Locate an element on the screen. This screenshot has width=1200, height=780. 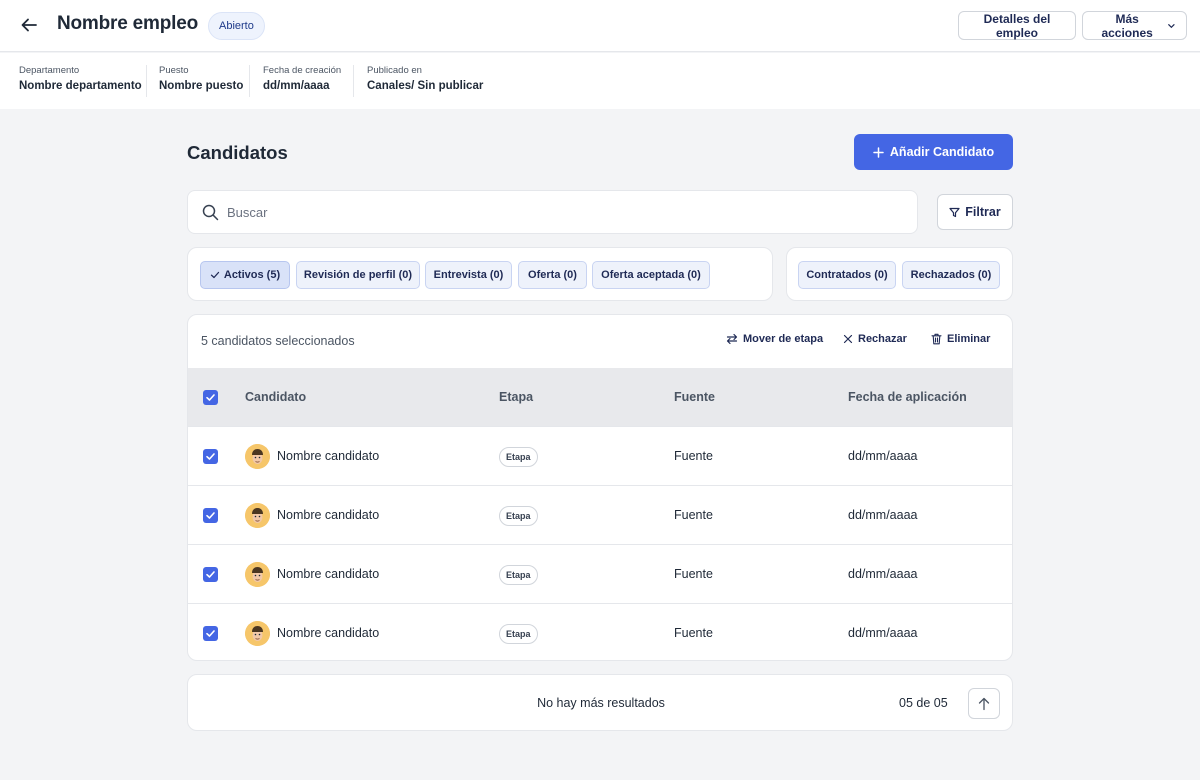
arrow-left-icon is located at coordinates (29, 25).